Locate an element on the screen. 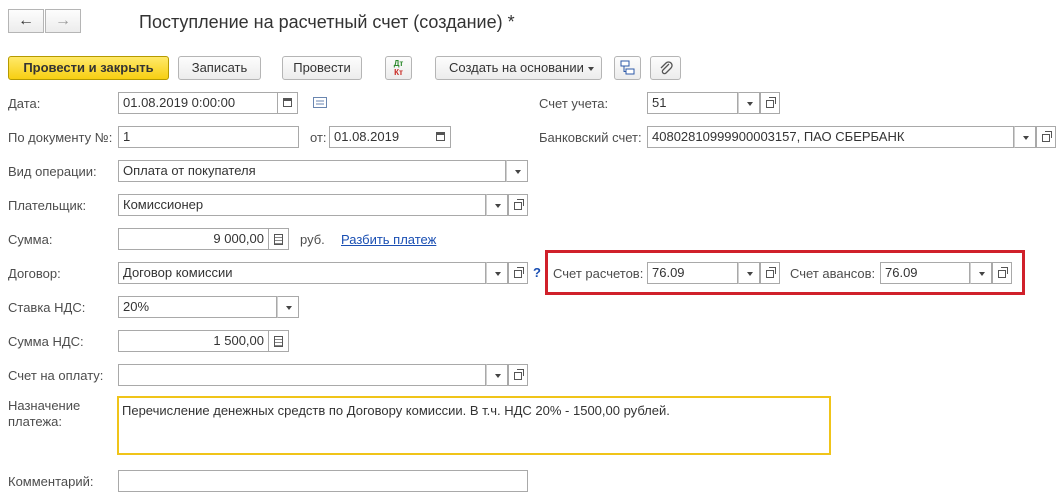 This screenshot has width=1063, height=501. doc-number-field: 1 is located at coordinates (208, 137).